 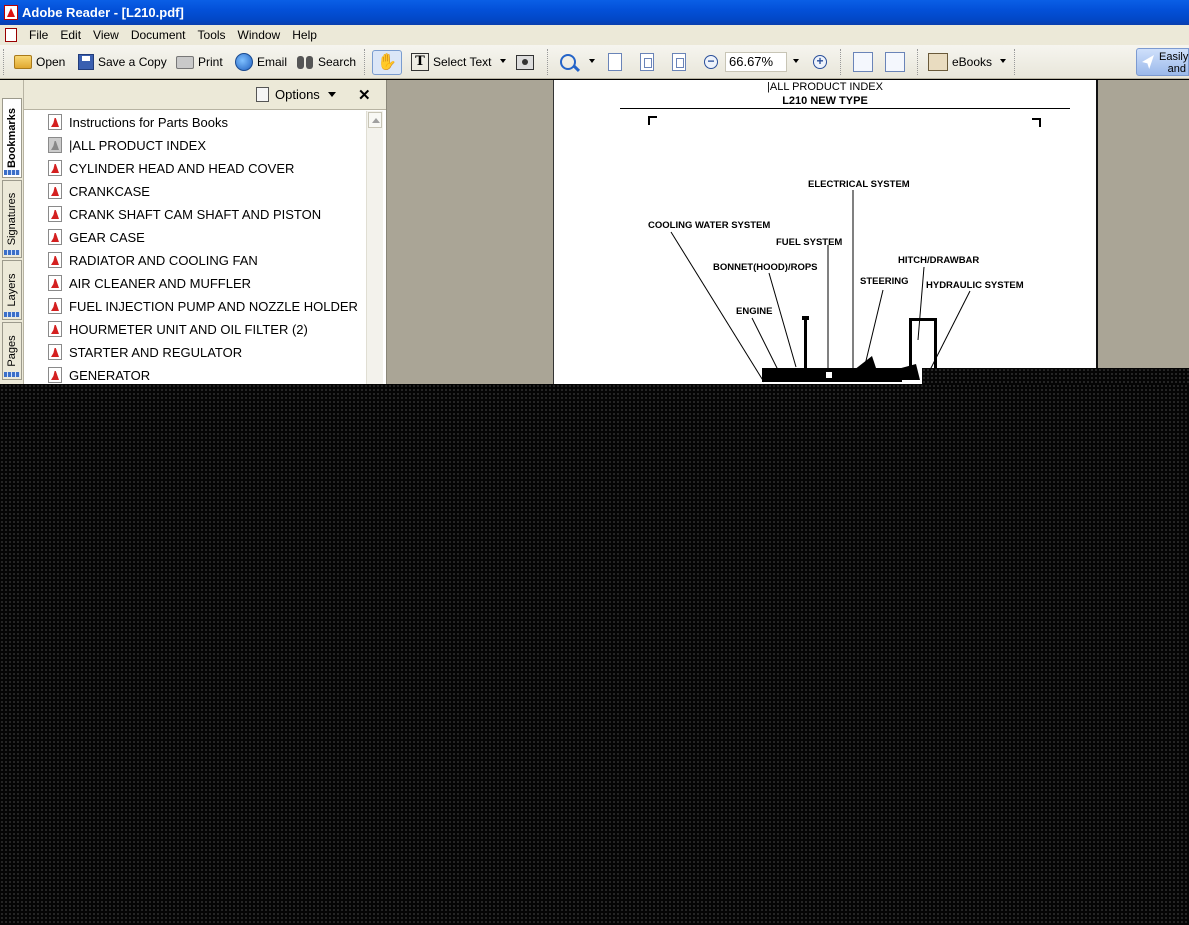 I want to click on zoom-tool-dropdown, so click(x=592, y=61).